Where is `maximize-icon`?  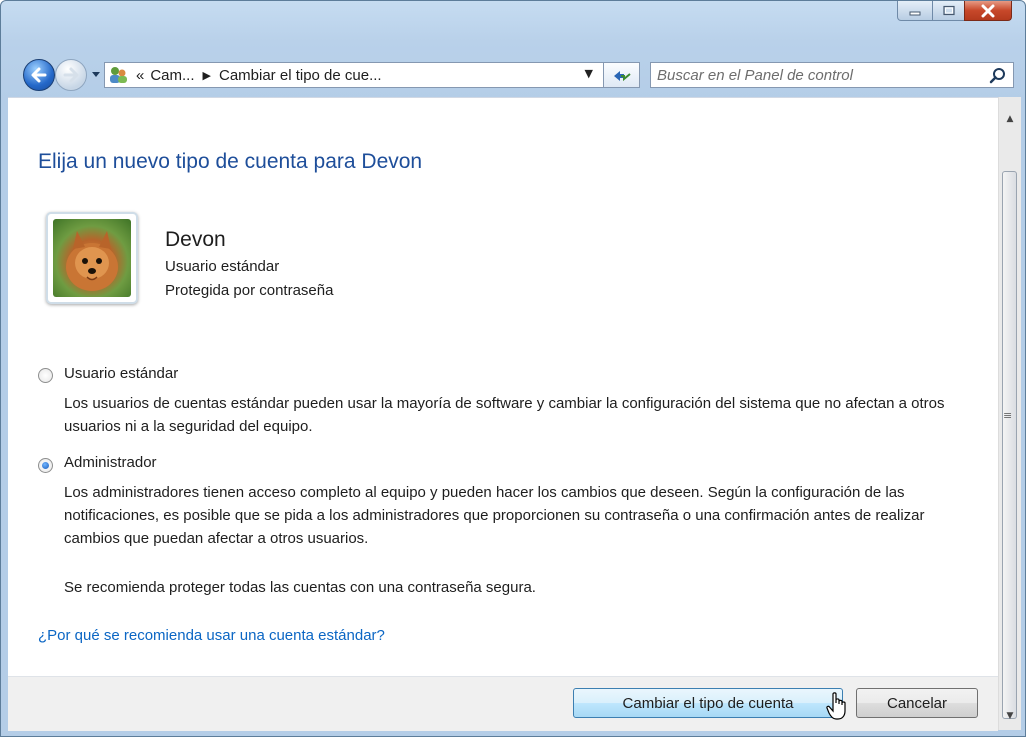
maximize-icon is located at coordinates (948, 10).